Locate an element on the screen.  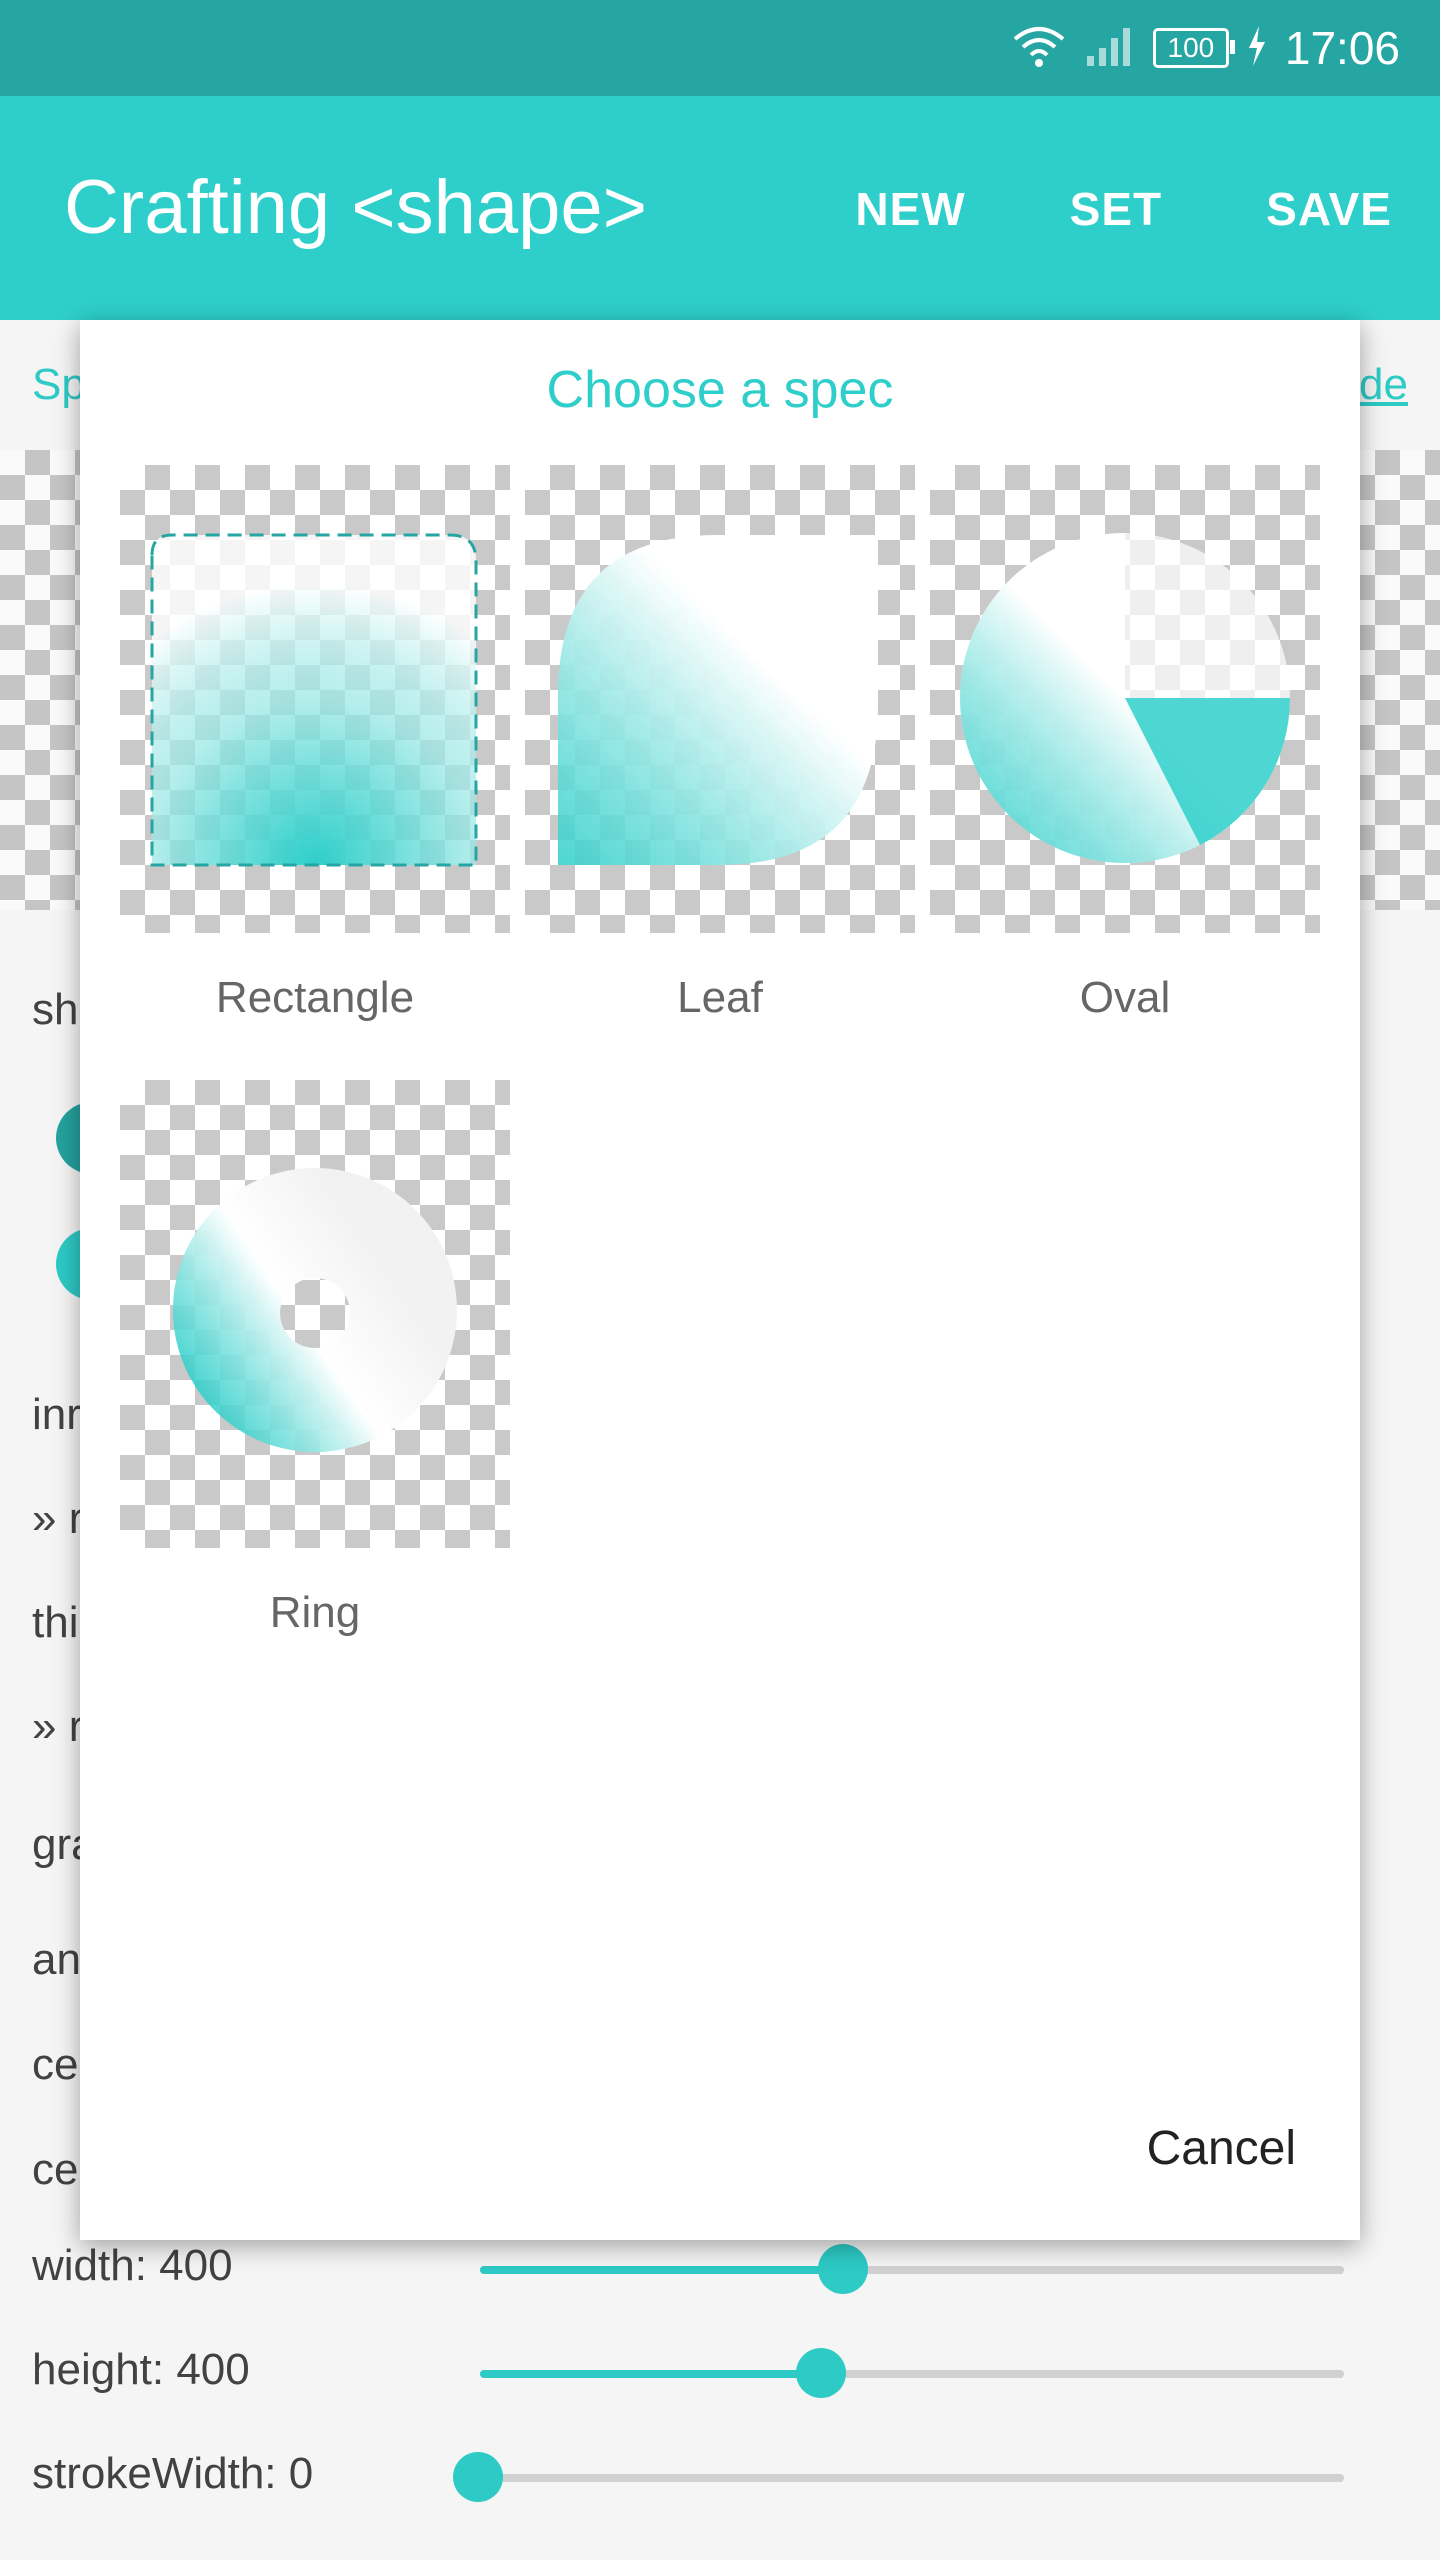
dialog-title: Choose a spec is located at coordinates (720, 390).